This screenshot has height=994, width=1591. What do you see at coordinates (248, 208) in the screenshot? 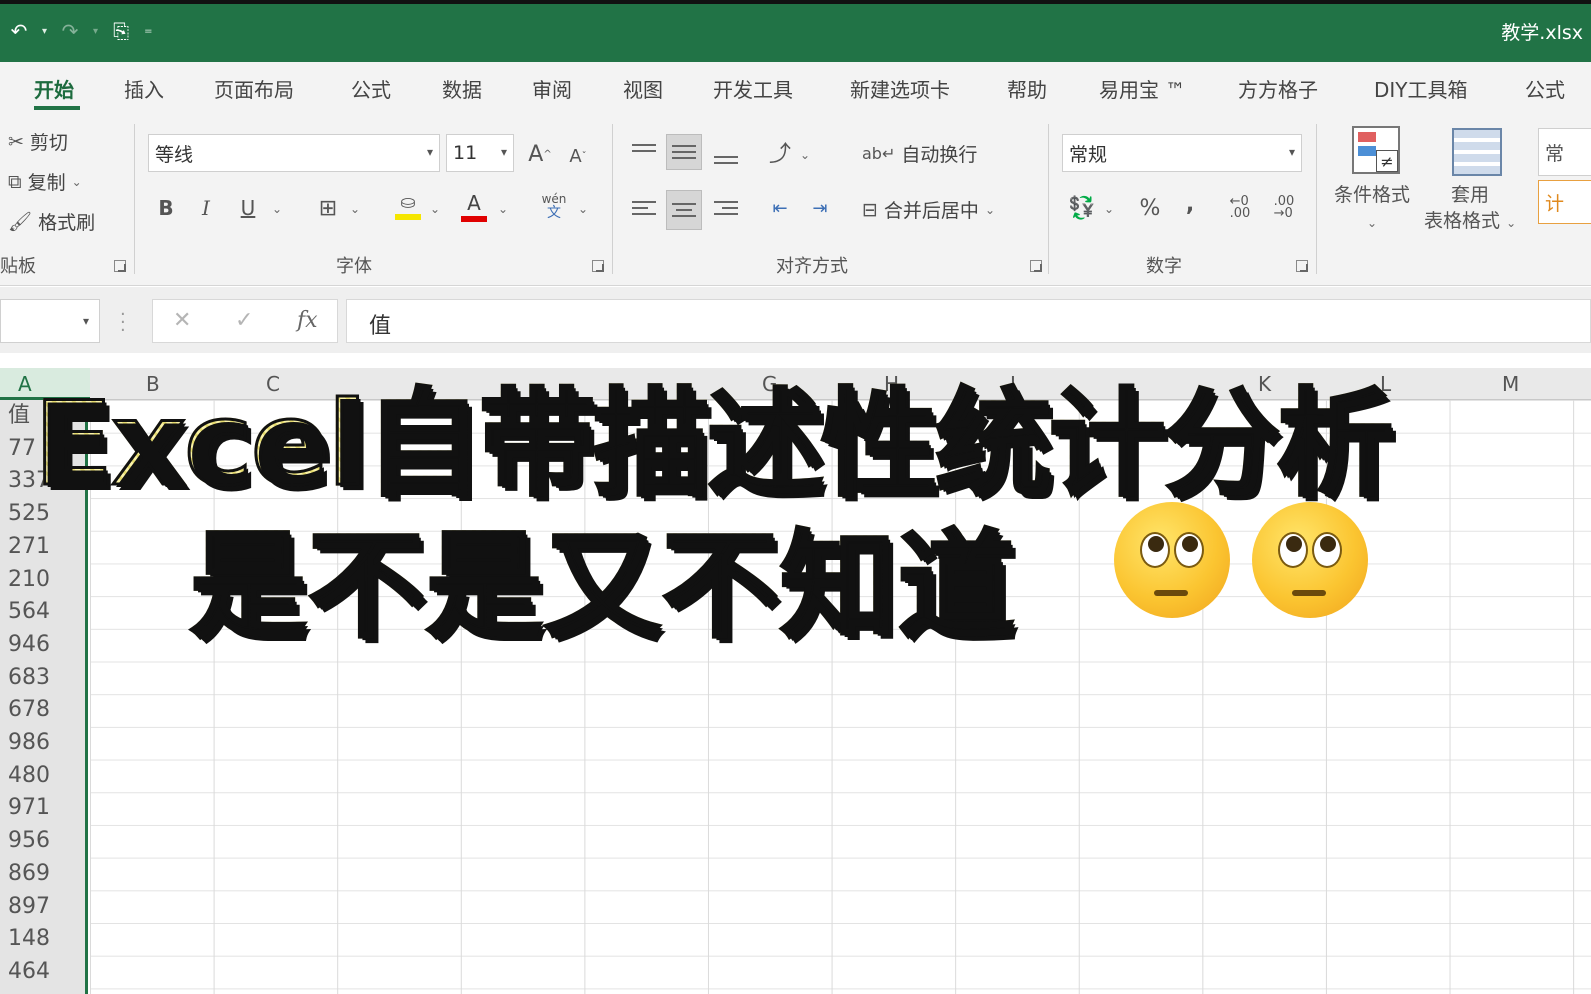
I see `underline-button: U` at bounding box center [248, 208].